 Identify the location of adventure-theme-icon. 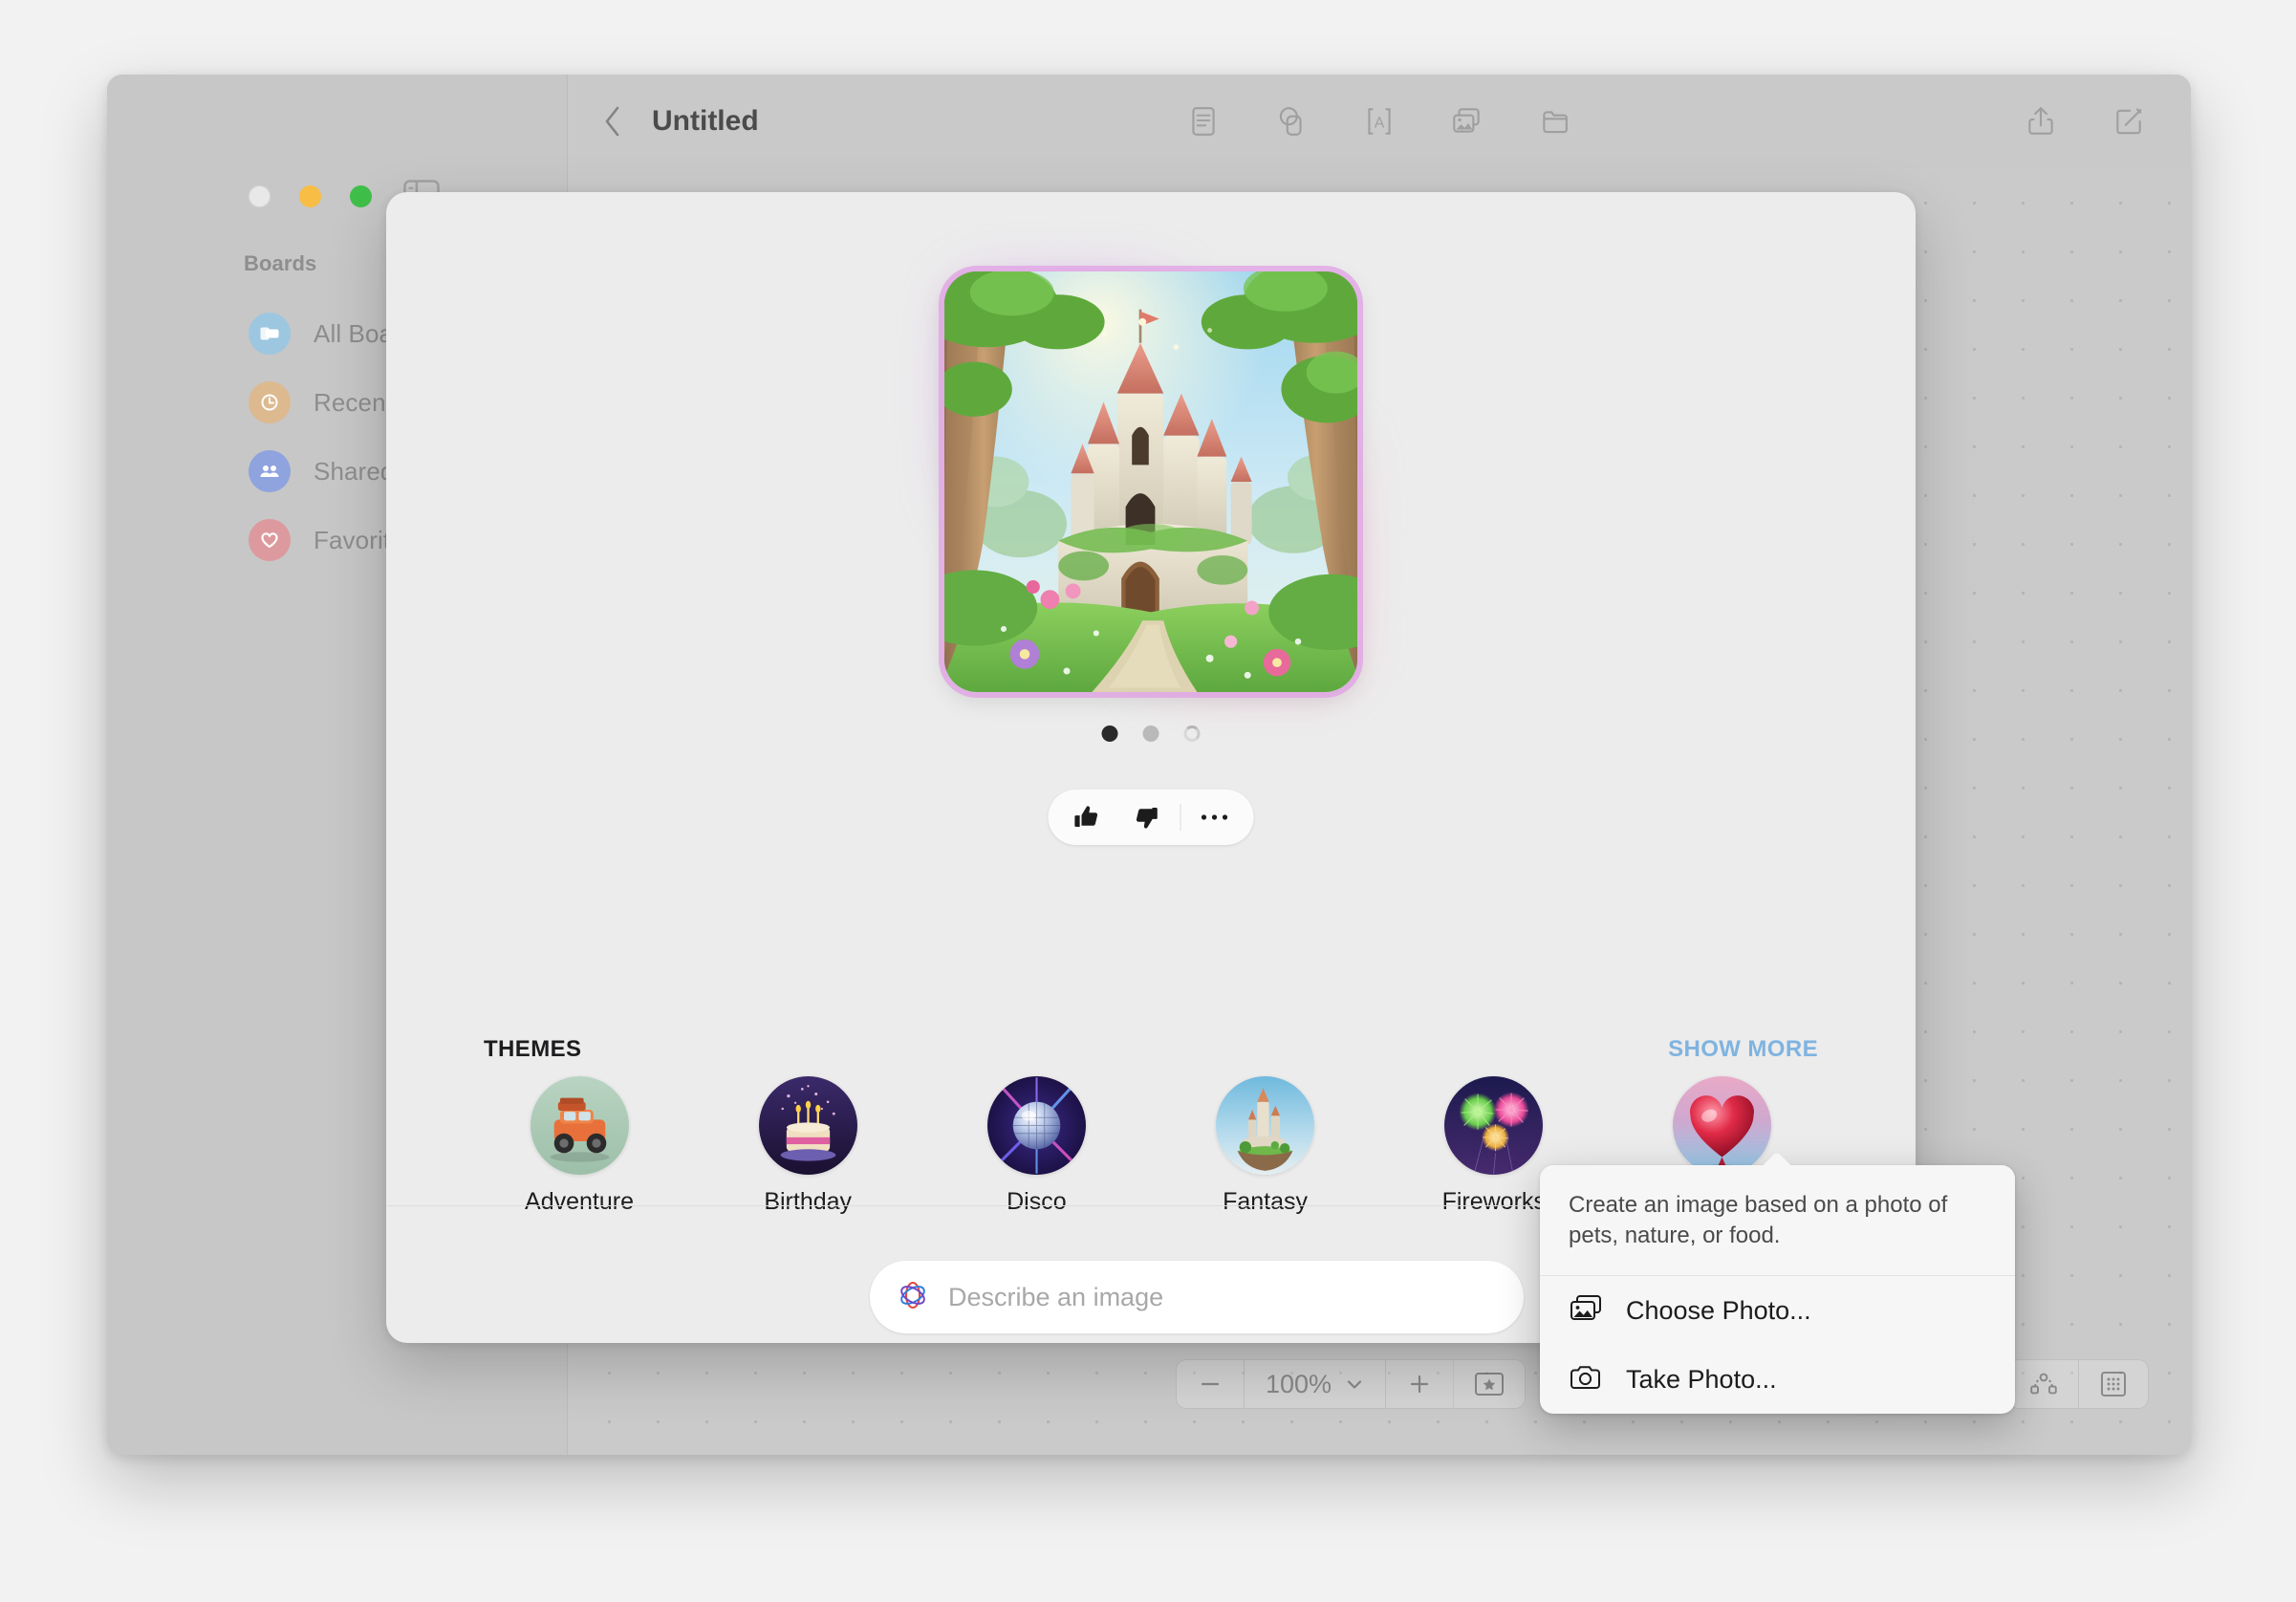
(579, 1125).